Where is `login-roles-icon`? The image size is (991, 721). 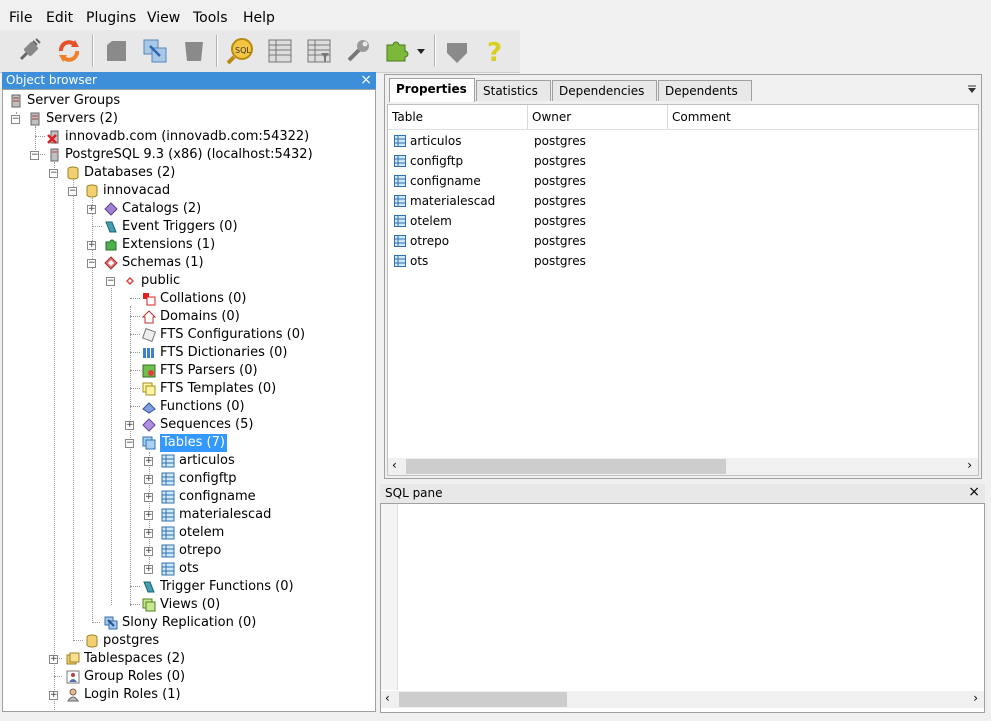 login-roles-icon is located at coordinates (73, 695).